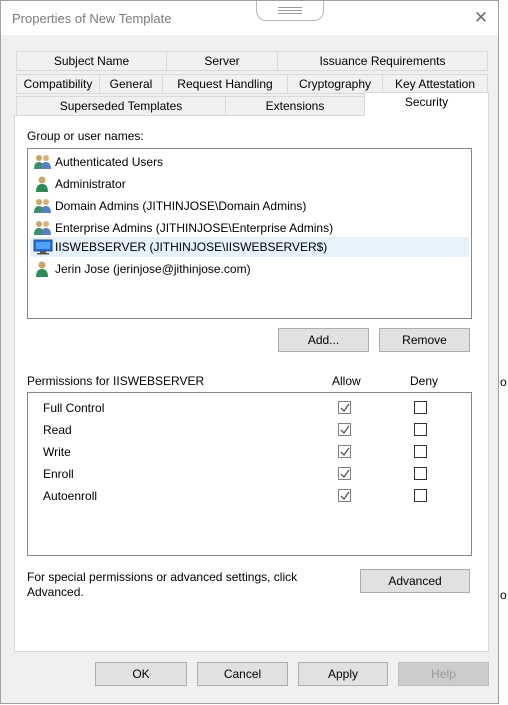 This screenshot has width=508, height=705. What do you see at coordinates (225, 84) in the screenshot?
I see `tab-request-handling: Request Handling` at bounding box center [225, 84].